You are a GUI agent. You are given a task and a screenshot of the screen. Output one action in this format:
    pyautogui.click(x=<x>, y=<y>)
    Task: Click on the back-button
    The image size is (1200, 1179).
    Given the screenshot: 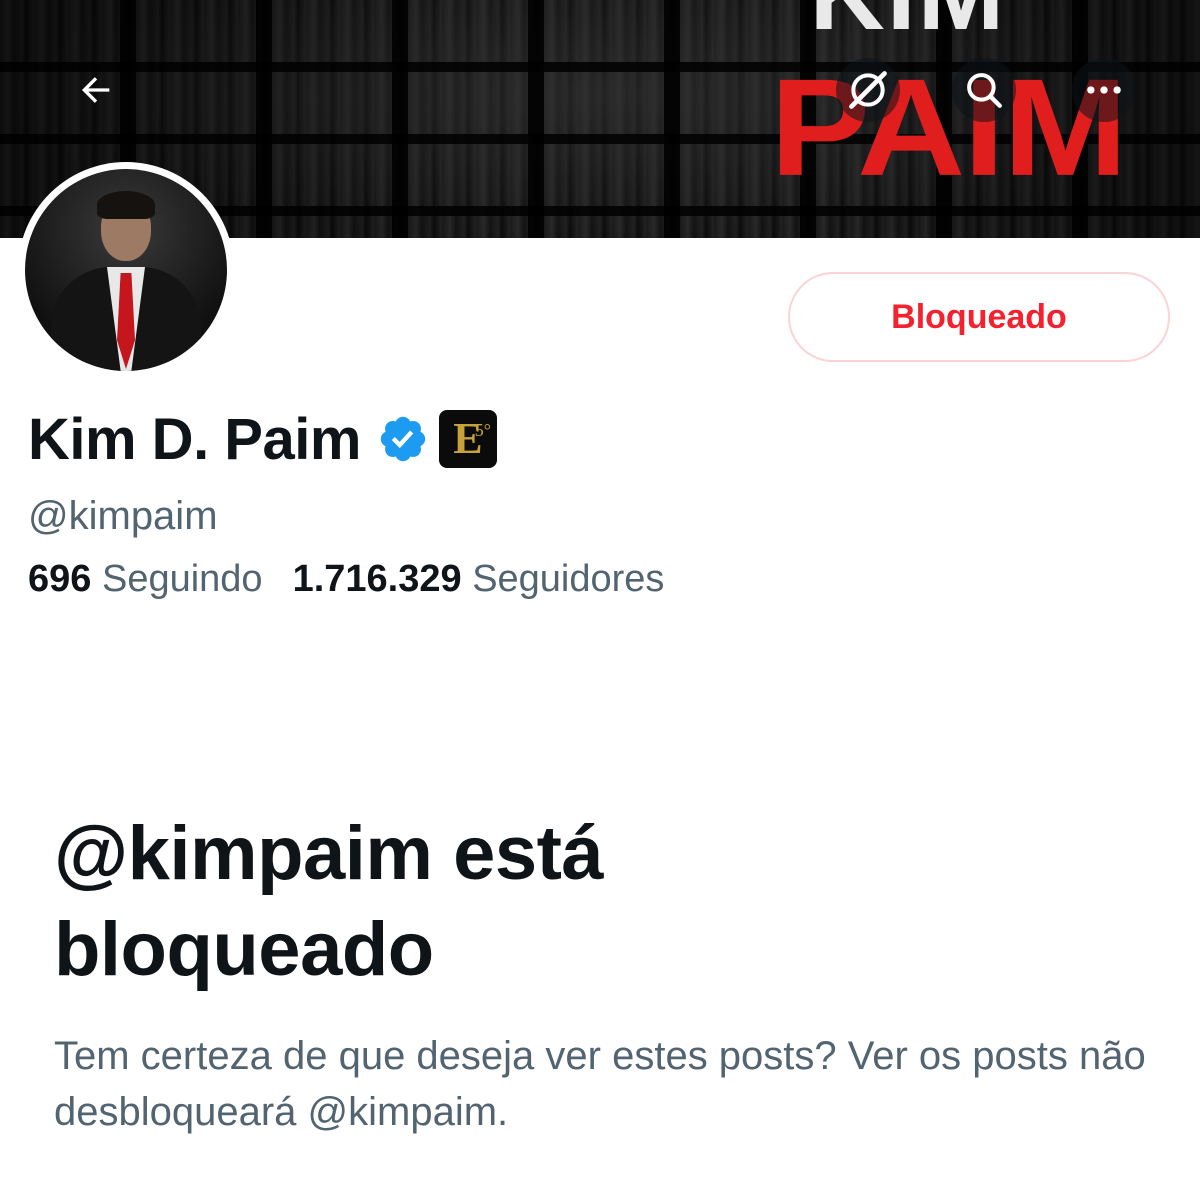 What is the action you would take?
    pyautogui.click(x=96, y=90)
    